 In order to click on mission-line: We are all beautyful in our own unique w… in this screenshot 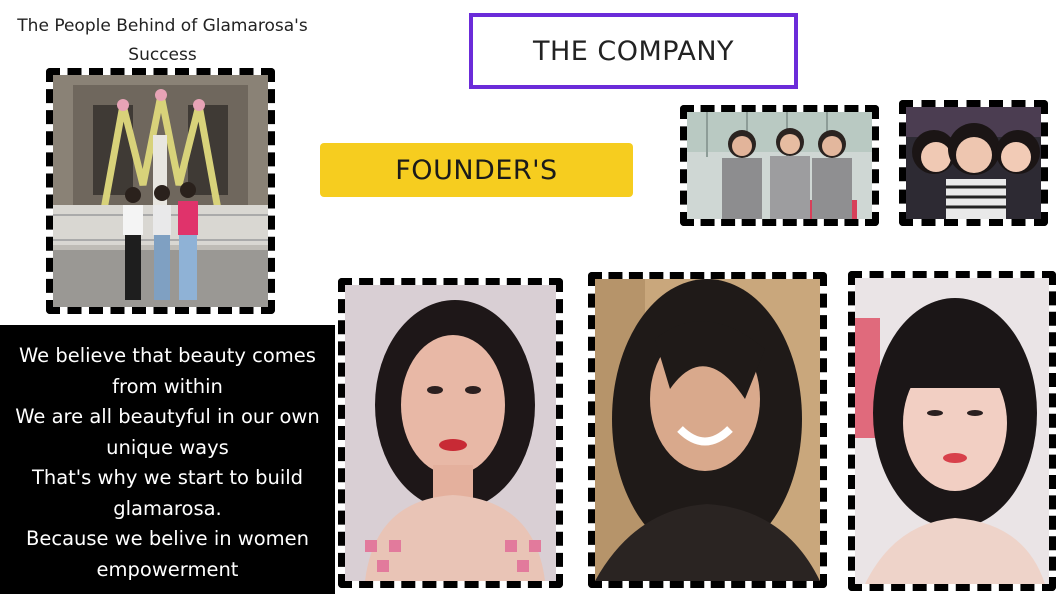, I will do `click(167, 432)`.